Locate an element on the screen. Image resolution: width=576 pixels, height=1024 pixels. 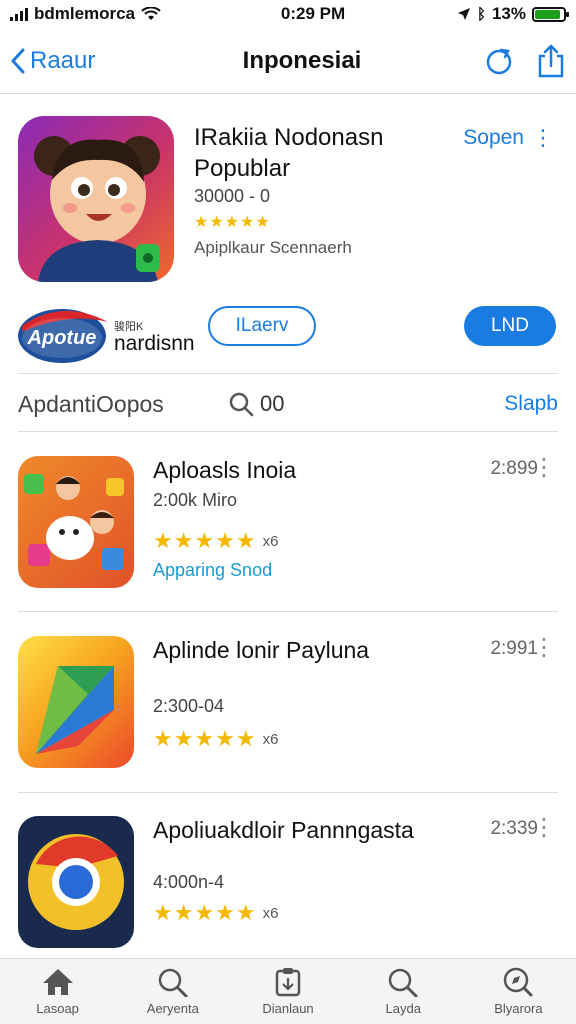
battery-level is located at coordinates (548, 14).